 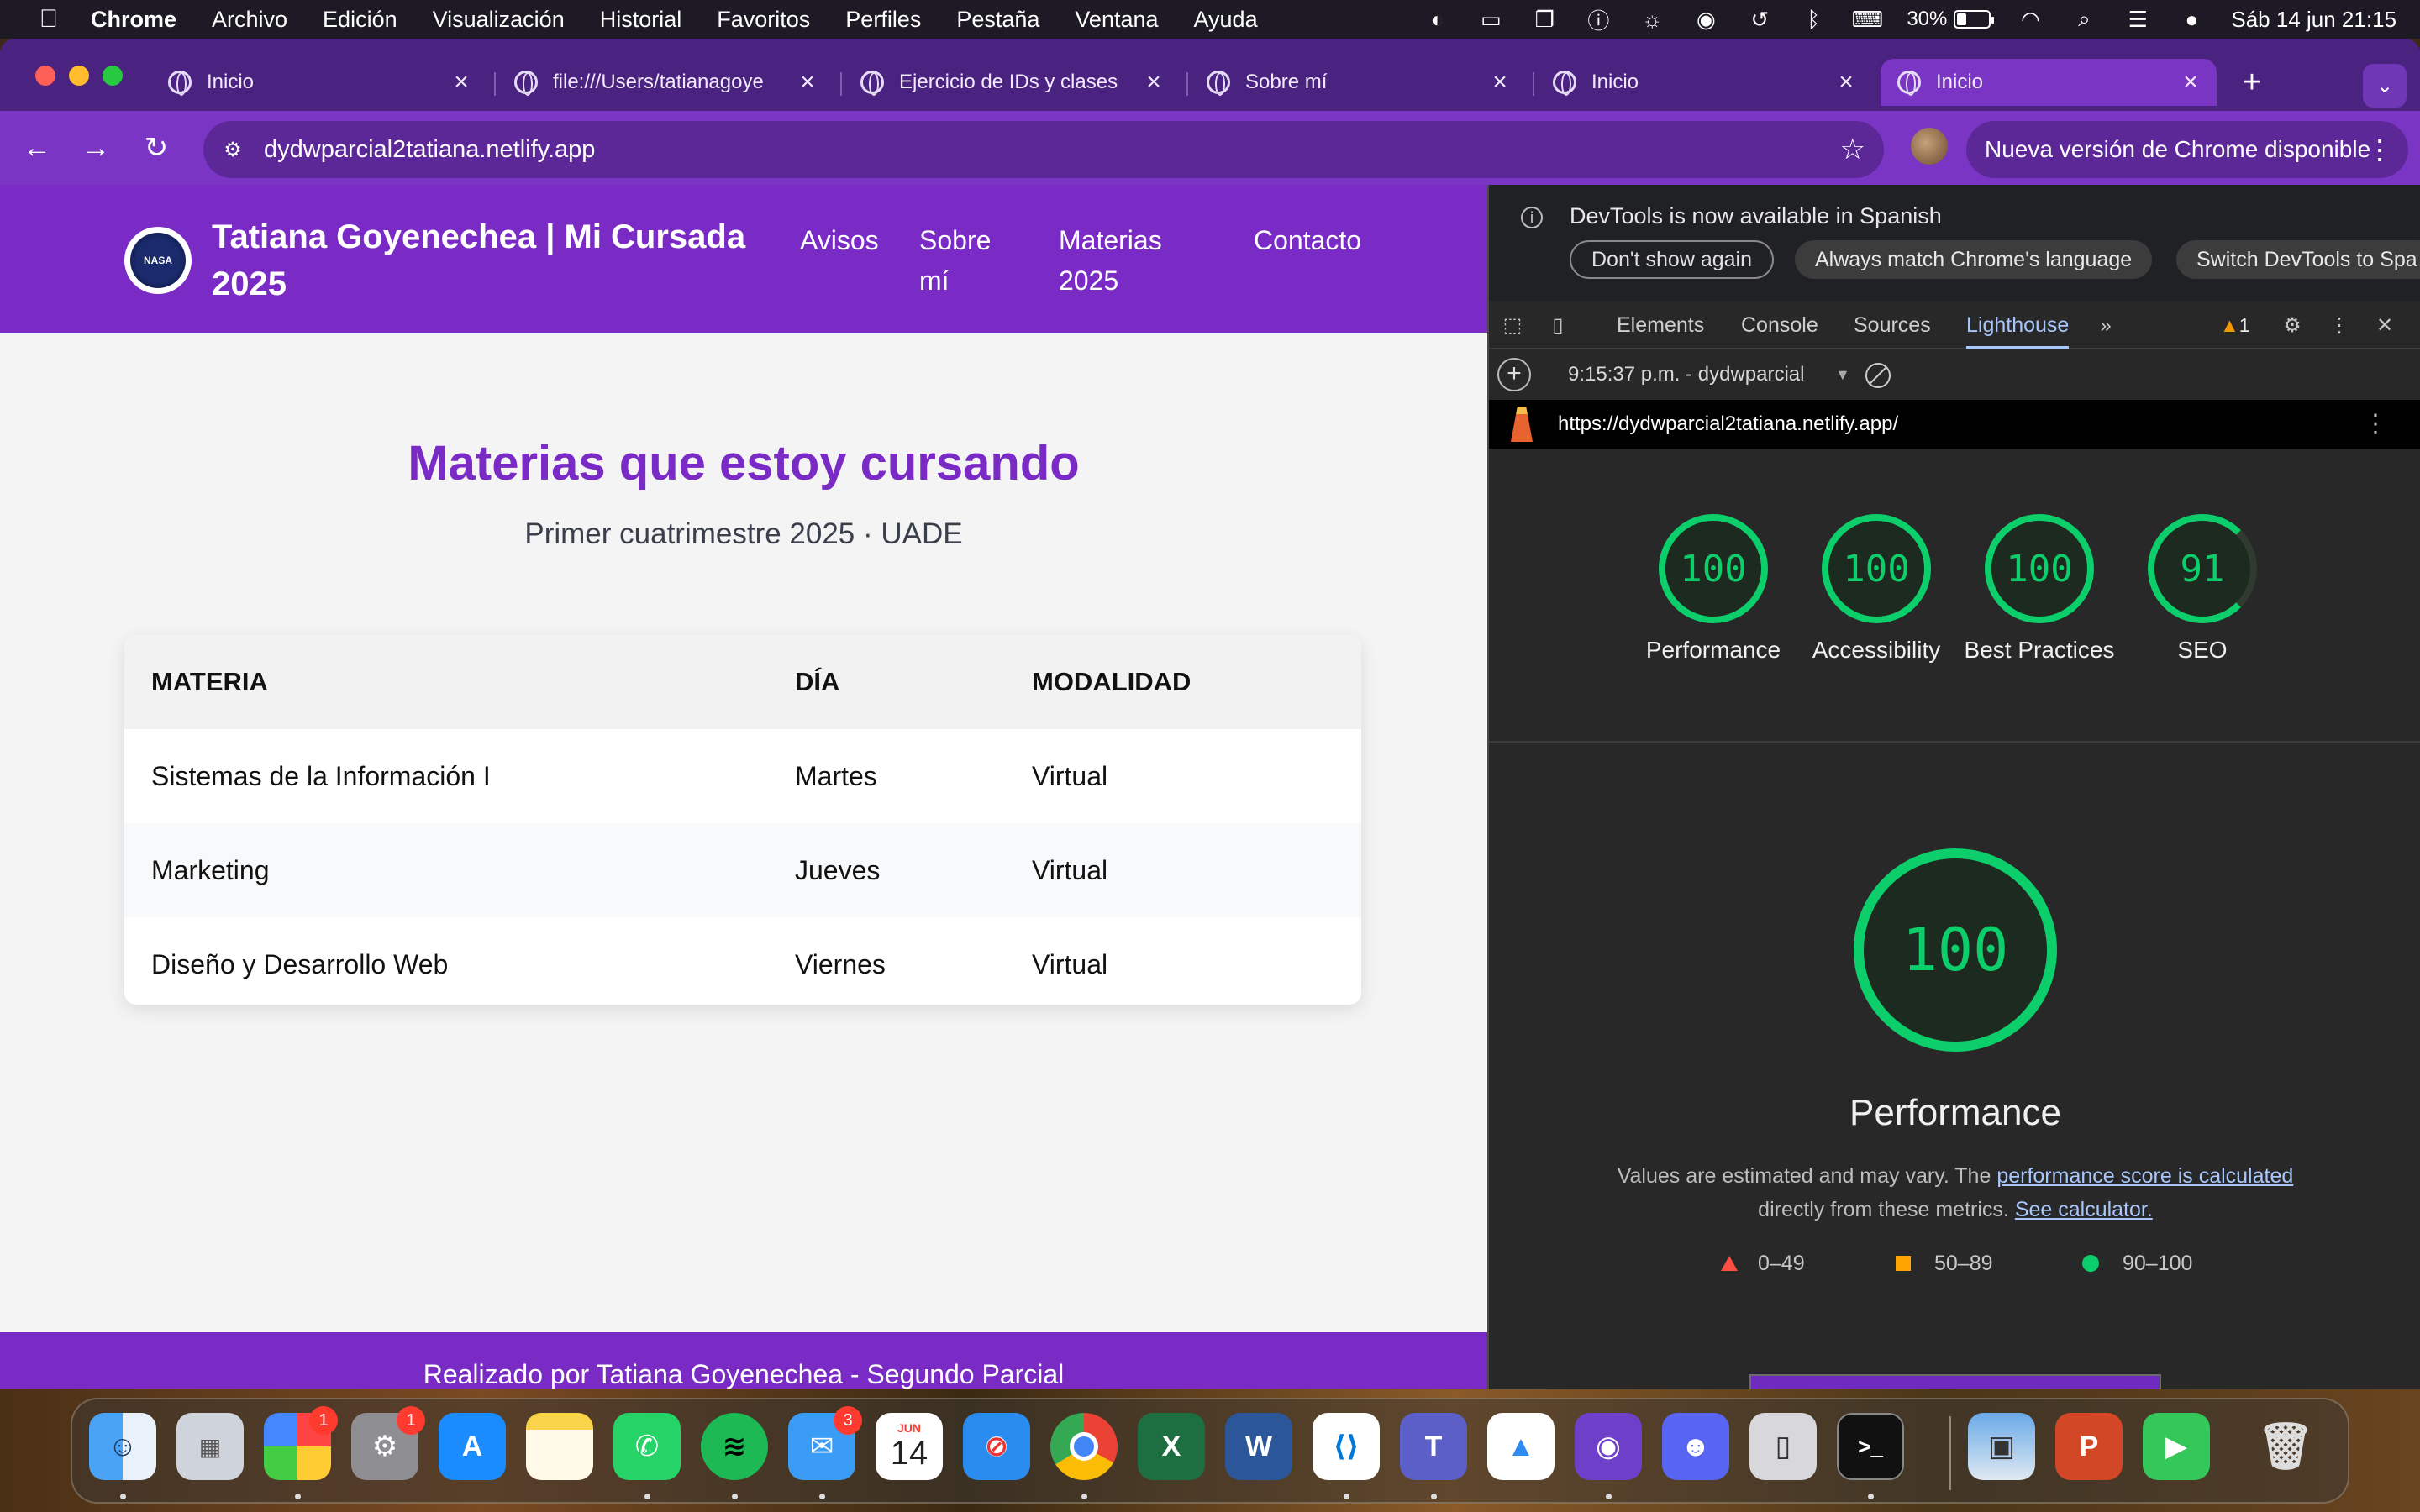 I want to click on spotlight-icon: ⌕, so click(x=2084, y=19).